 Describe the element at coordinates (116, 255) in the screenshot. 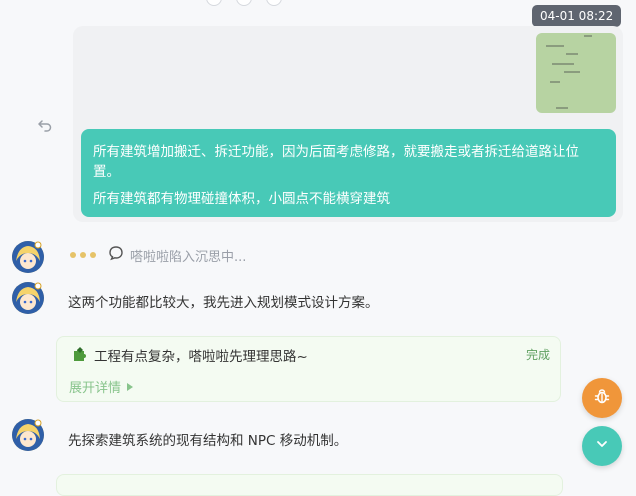

I see `chat-bubble-icon` at that location.